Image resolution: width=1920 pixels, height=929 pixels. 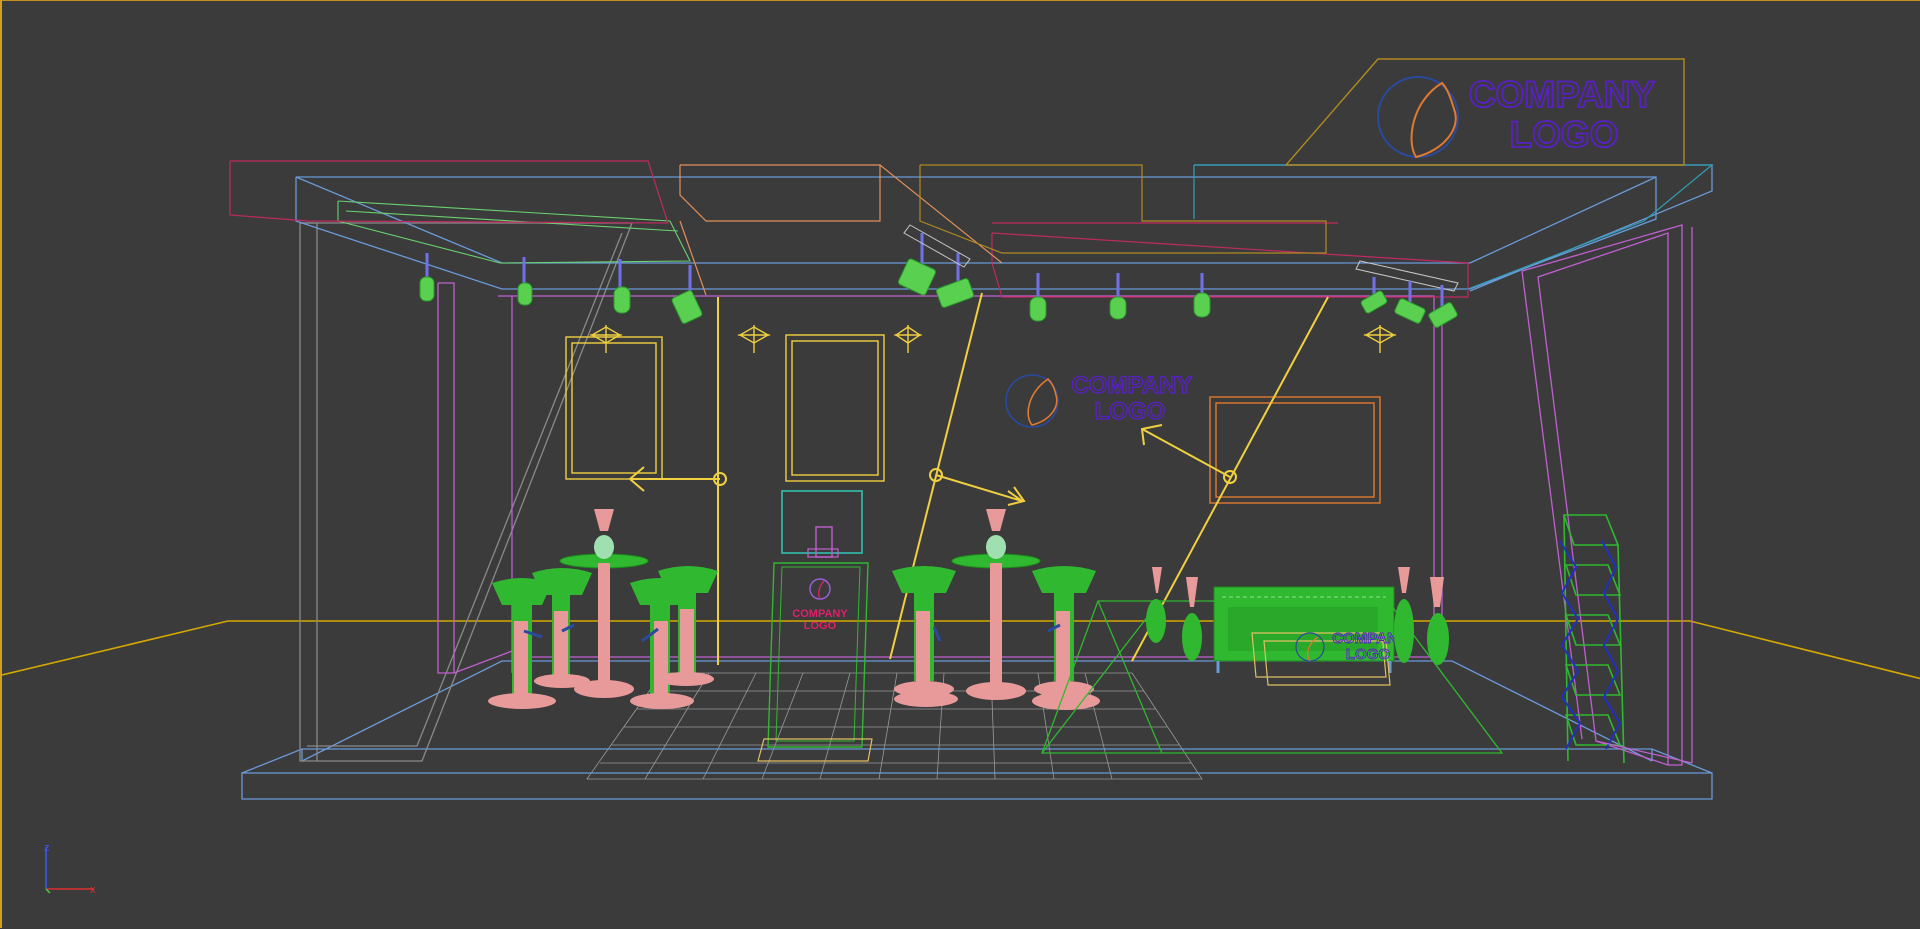 I want to click on axis-gizmo: z x, so click(x=70, y=869).